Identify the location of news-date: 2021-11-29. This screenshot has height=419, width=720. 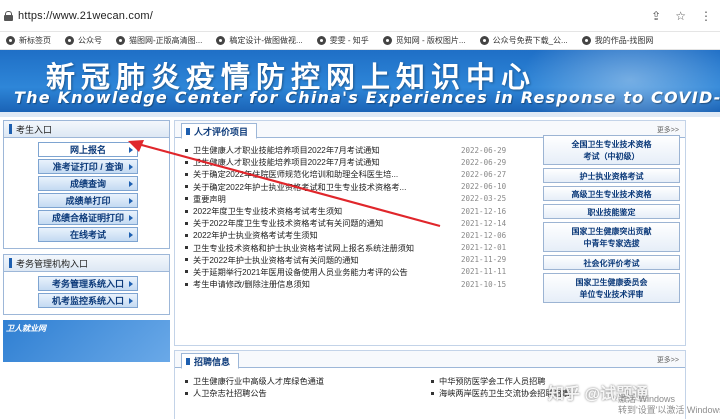
(484, 260).